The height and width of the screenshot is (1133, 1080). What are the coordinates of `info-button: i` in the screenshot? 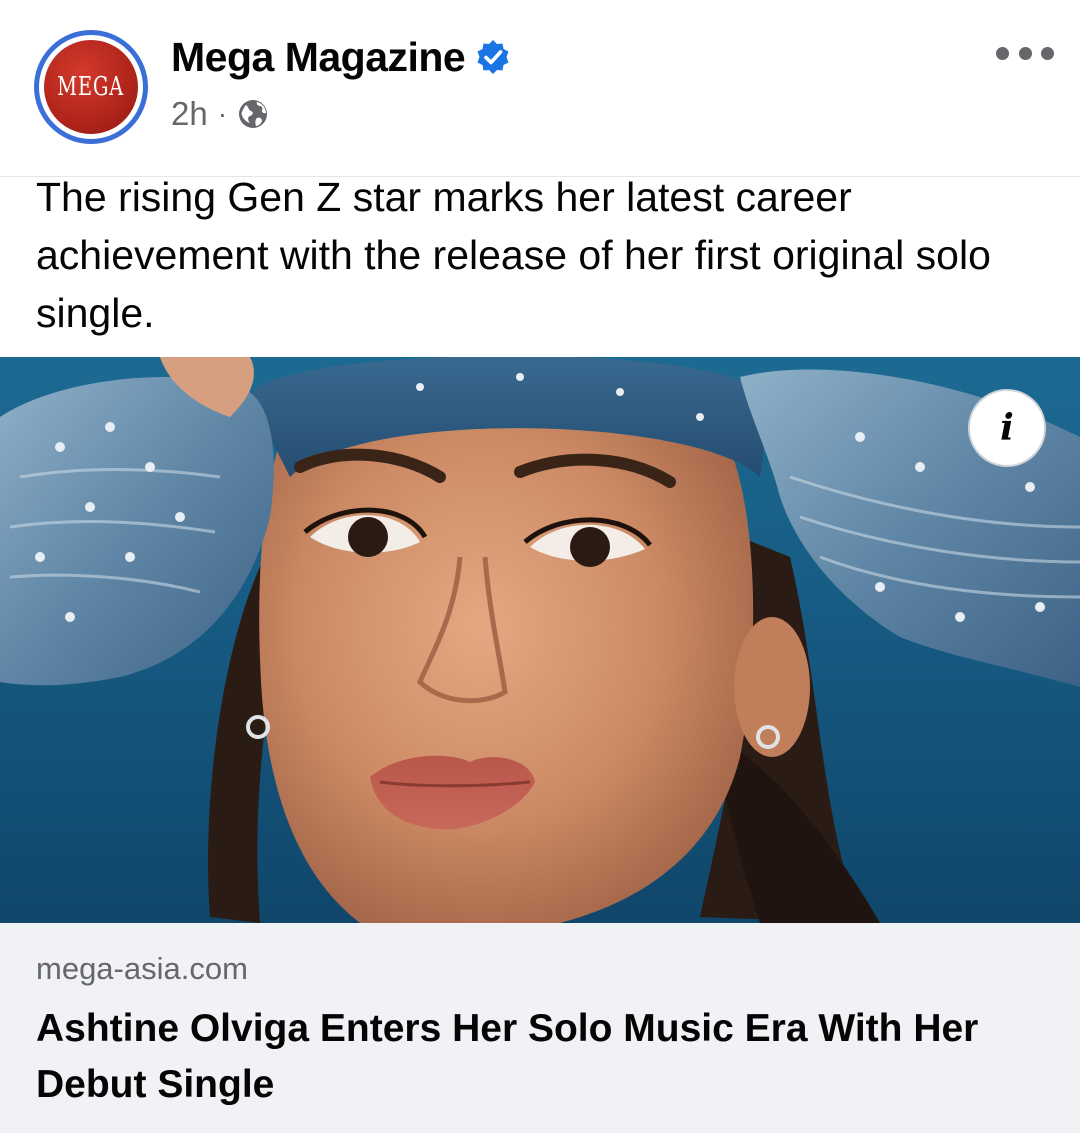 It's located at (1007, 428).